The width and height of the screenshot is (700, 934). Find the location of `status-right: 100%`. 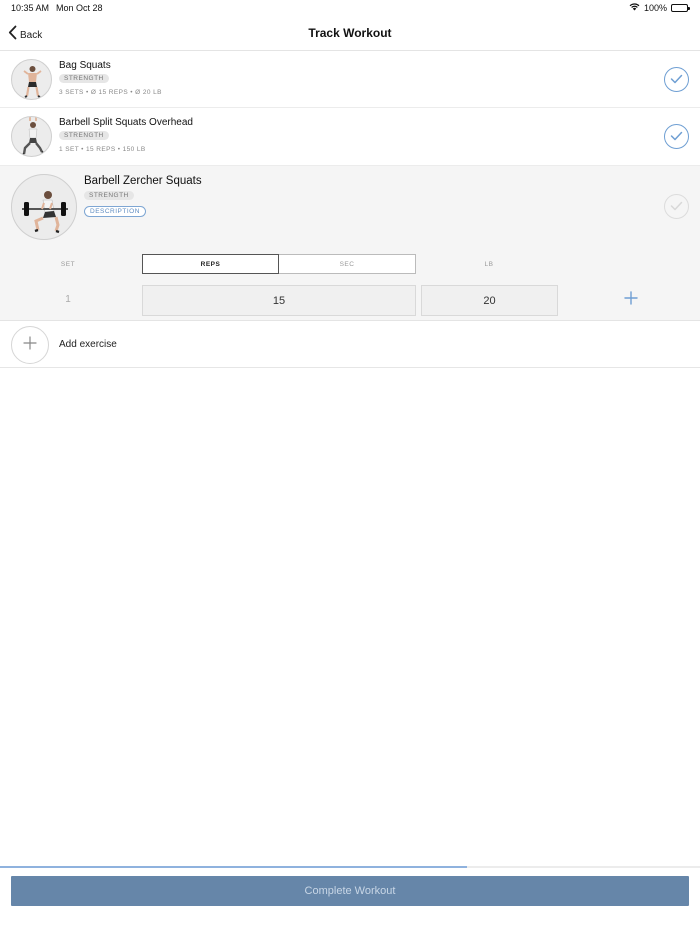

status-right: 100% is located at coordinates (659, 8).